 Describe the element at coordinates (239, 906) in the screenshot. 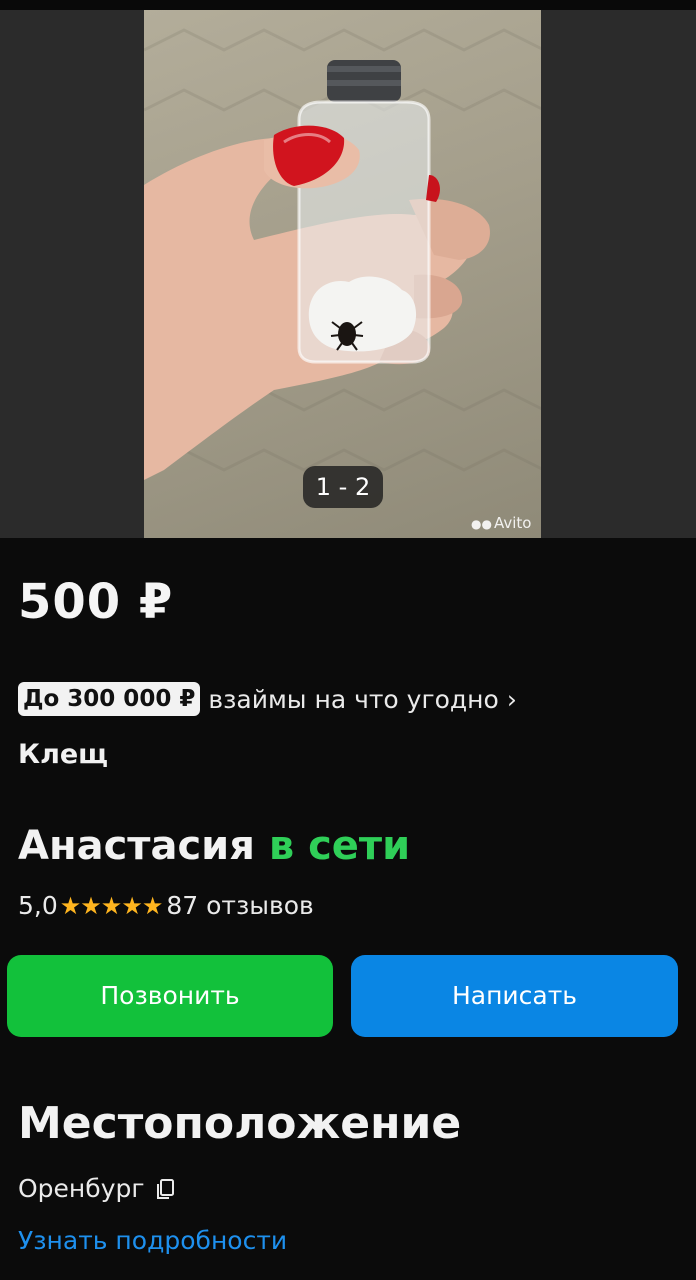

I see `reviews-count: 87 отзывов` at that location.